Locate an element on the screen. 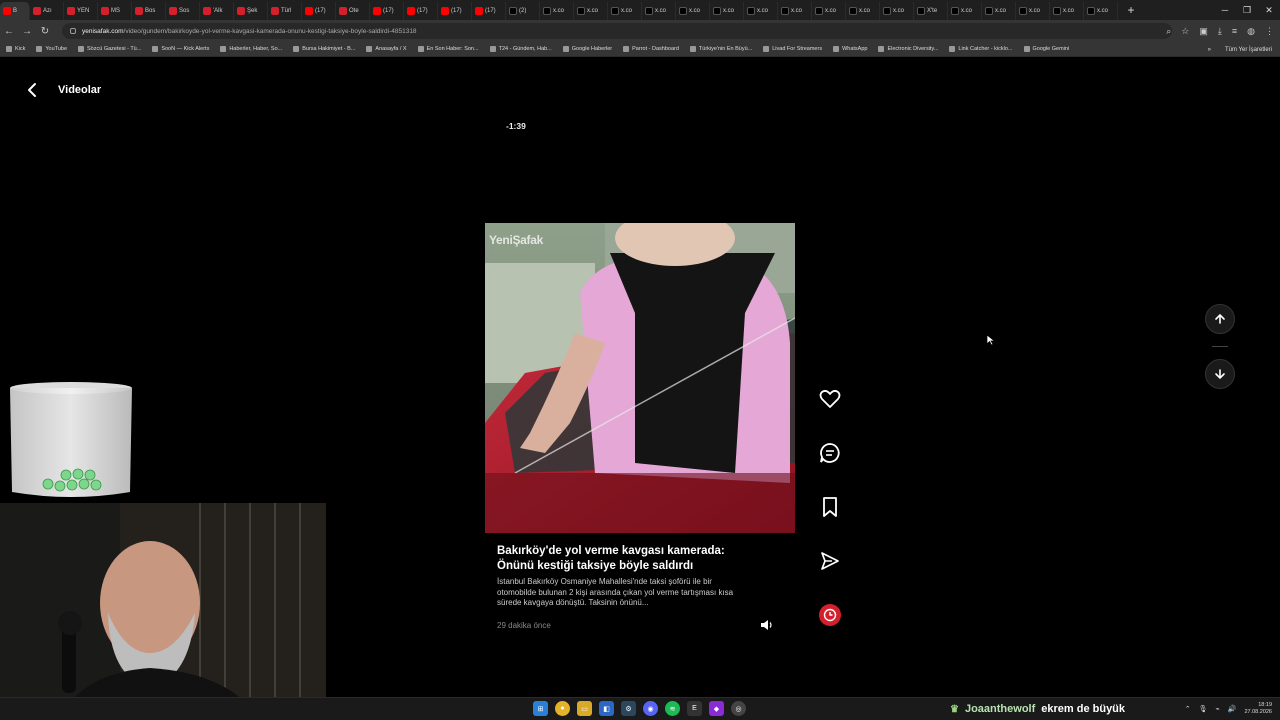 This screenshot has width=1280, height=720. bookmark-item: YouTube is located at coordinates (51, 49).